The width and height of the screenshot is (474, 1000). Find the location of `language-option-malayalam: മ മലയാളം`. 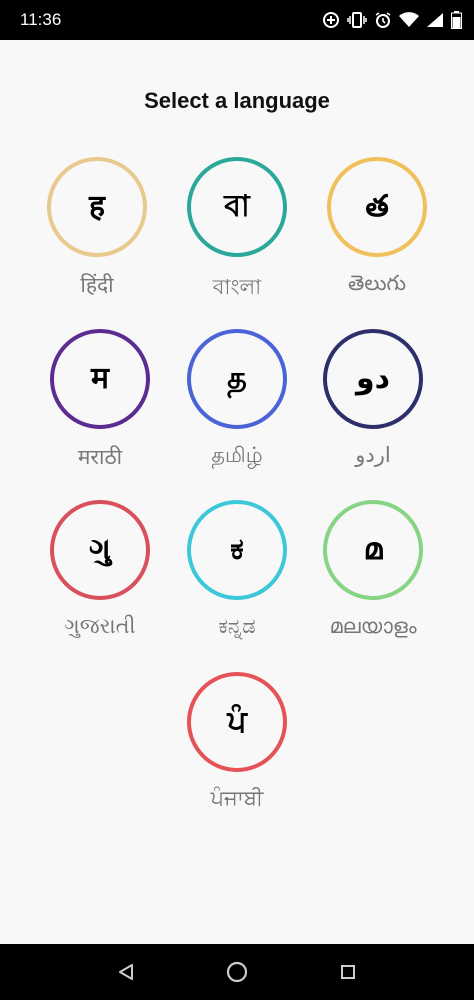

language-option-malayalam: മ മലയാളം is located at coordinates (373, 580).